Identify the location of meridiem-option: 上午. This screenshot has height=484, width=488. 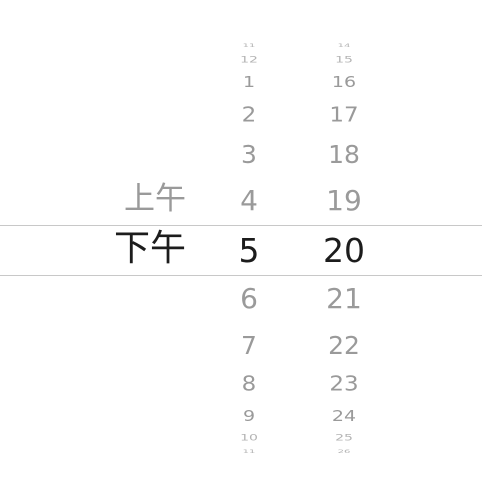
(126, 199).